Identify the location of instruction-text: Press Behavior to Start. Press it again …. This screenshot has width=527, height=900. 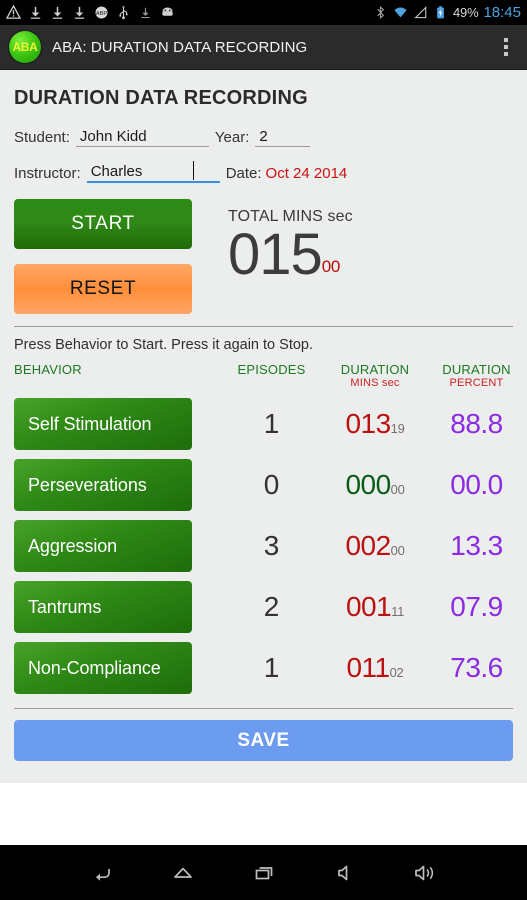
(164, 345).